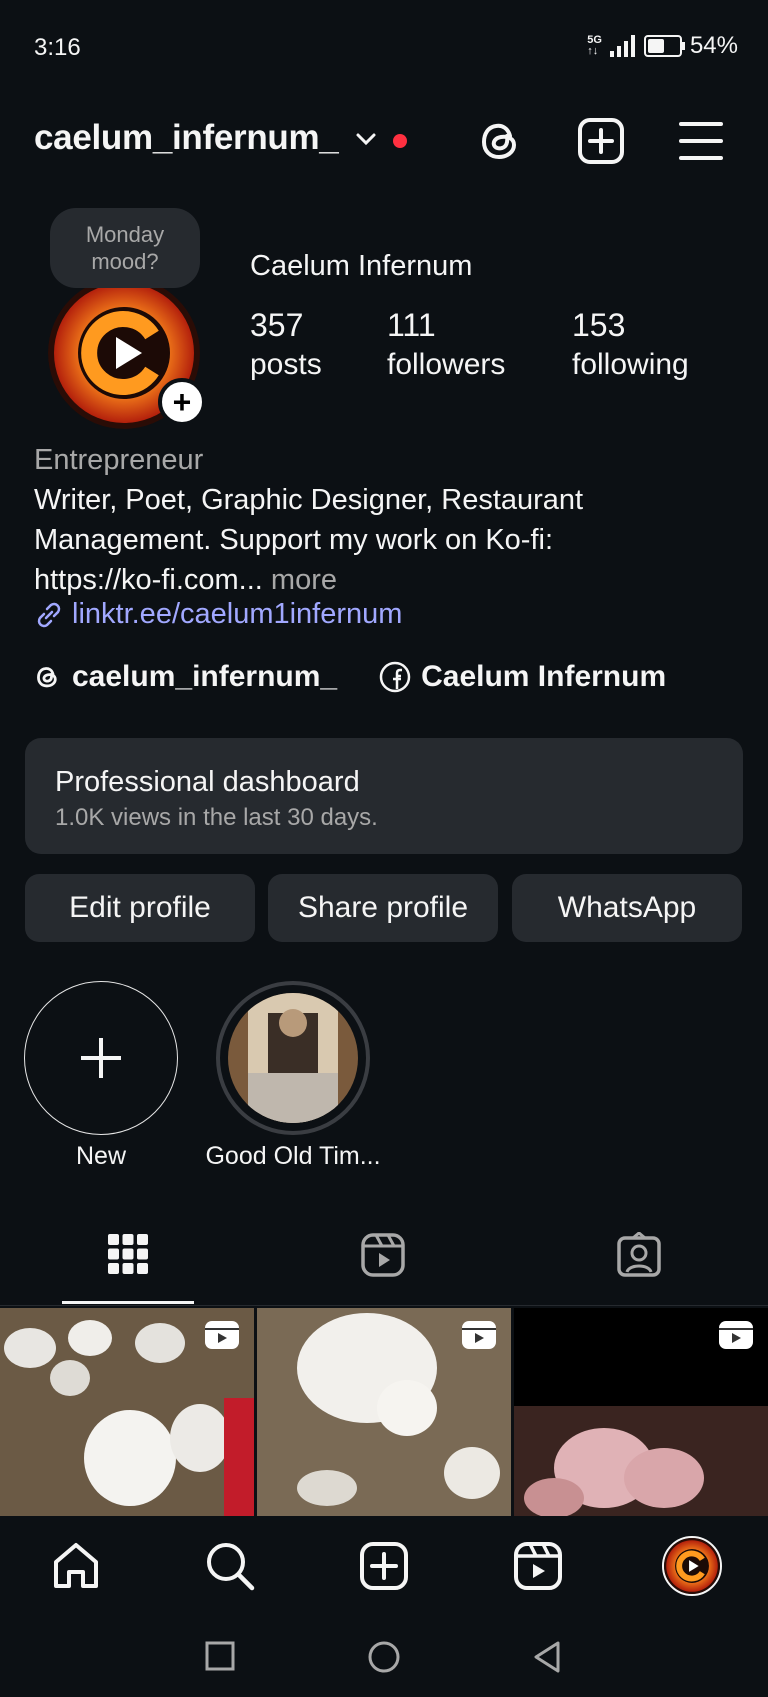 The image size is (768, 1697). I want to click on new-highlight-button, so click(101, 1058).